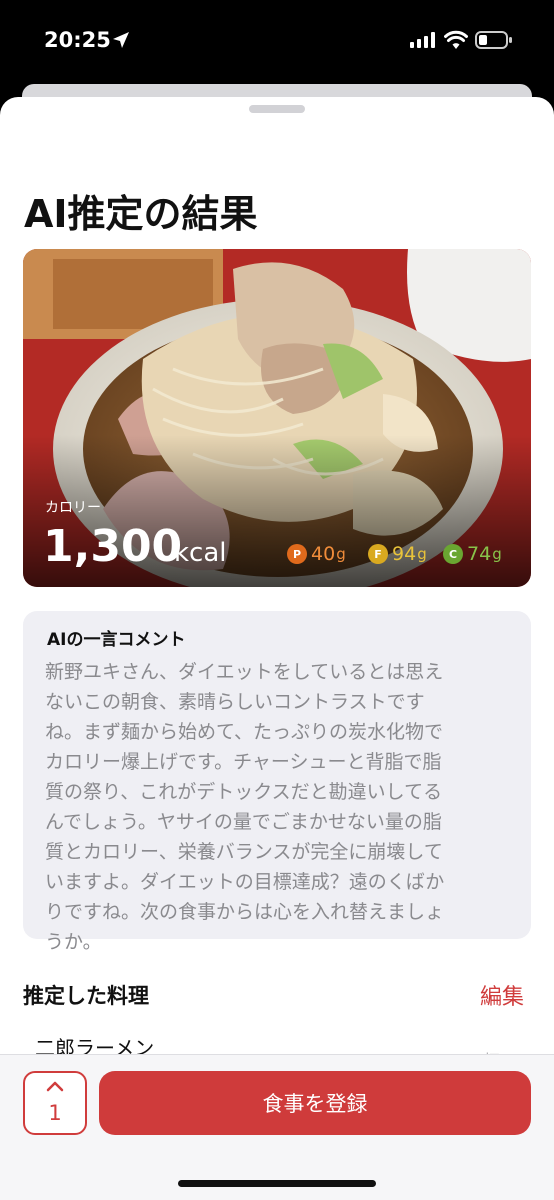 The image size is (554, 1200). Describe the element at coordinates (497, 554) in the screenshot. I see `carbs-unit: g` at that location.